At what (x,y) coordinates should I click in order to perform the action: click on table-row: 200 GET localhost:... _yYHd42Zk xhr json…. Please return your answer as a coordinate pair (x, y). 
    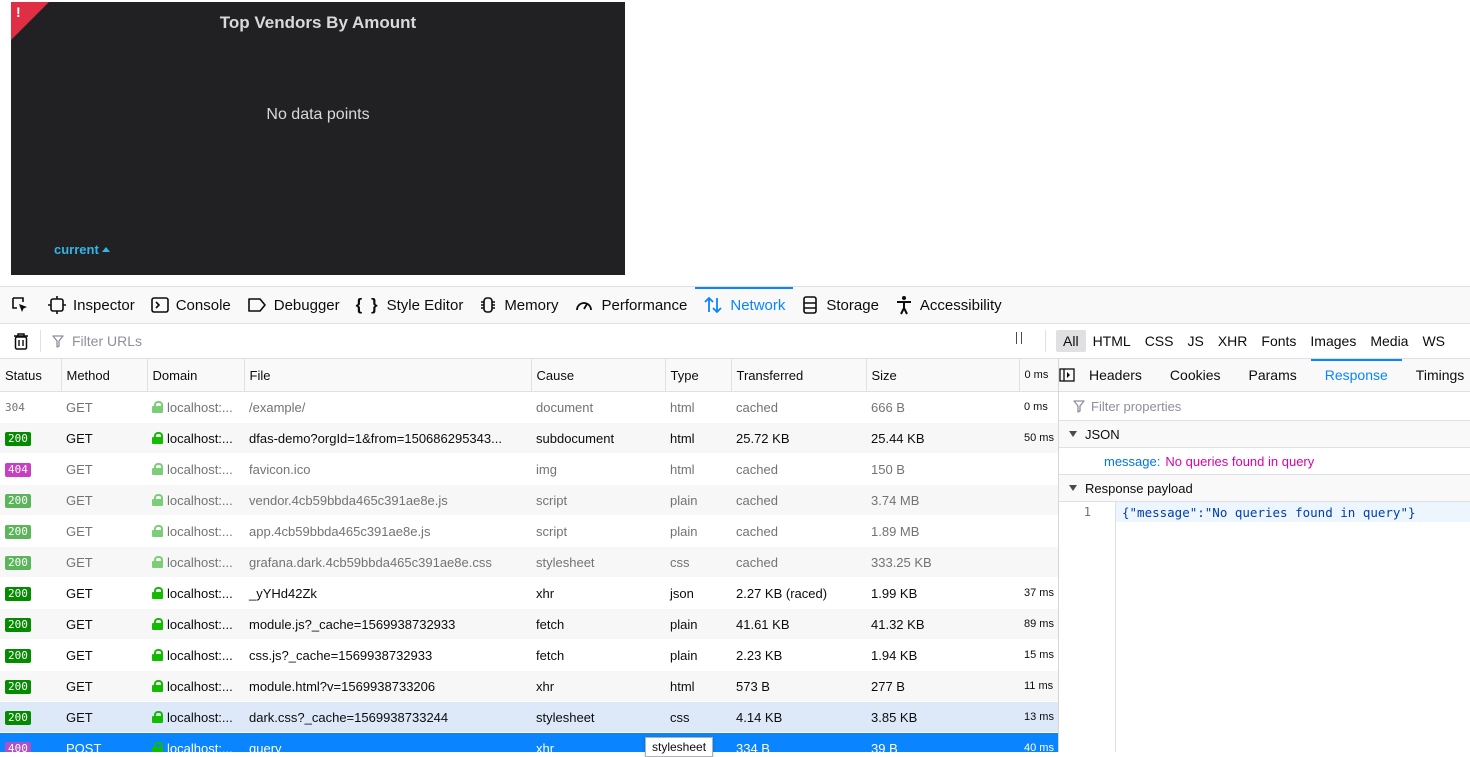
    Looking at the image, I should click on (529, 593).